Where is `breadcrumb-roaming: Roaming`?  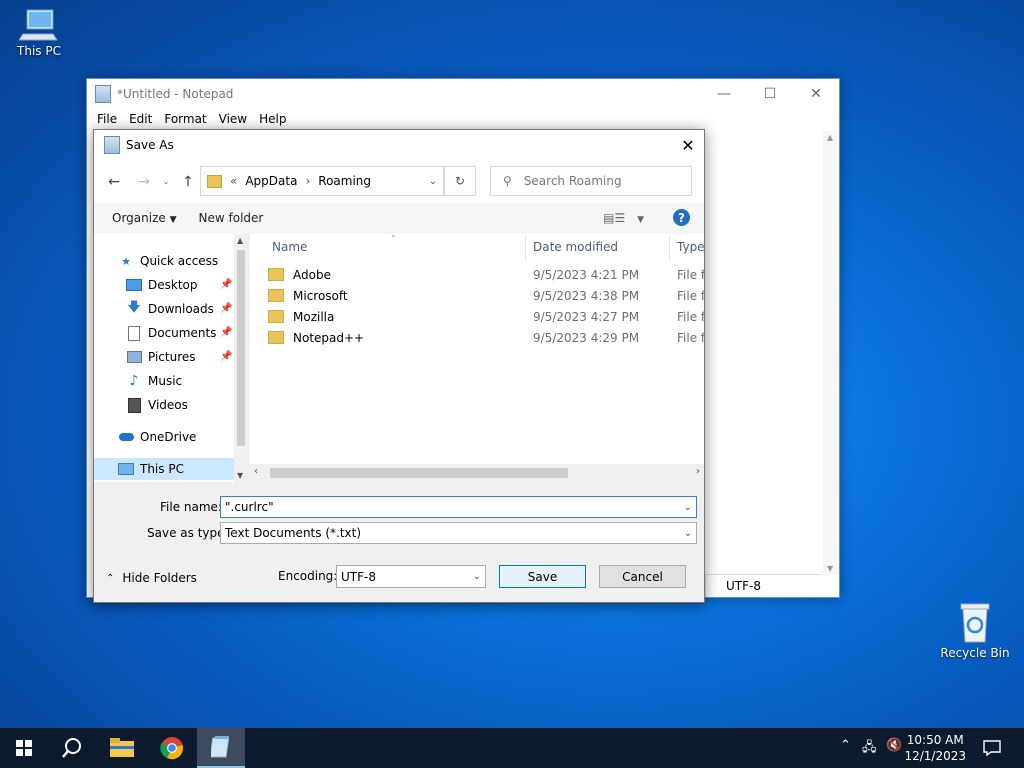 breadcrumb-roaming: Roaming is located at coordinates (344, 181).